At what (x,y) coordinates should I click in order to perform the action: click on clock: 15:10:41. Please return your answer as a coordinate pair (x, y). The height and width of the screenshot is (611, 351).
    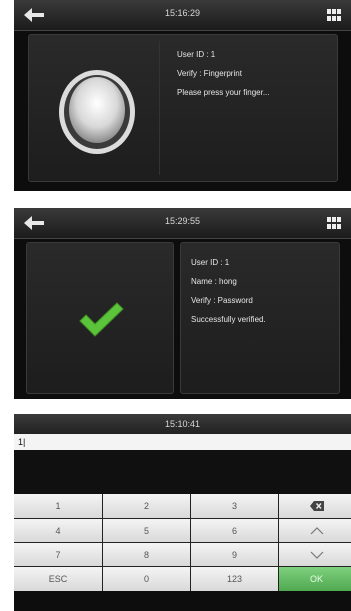
    Looking at the image, I should click on (182, 424).